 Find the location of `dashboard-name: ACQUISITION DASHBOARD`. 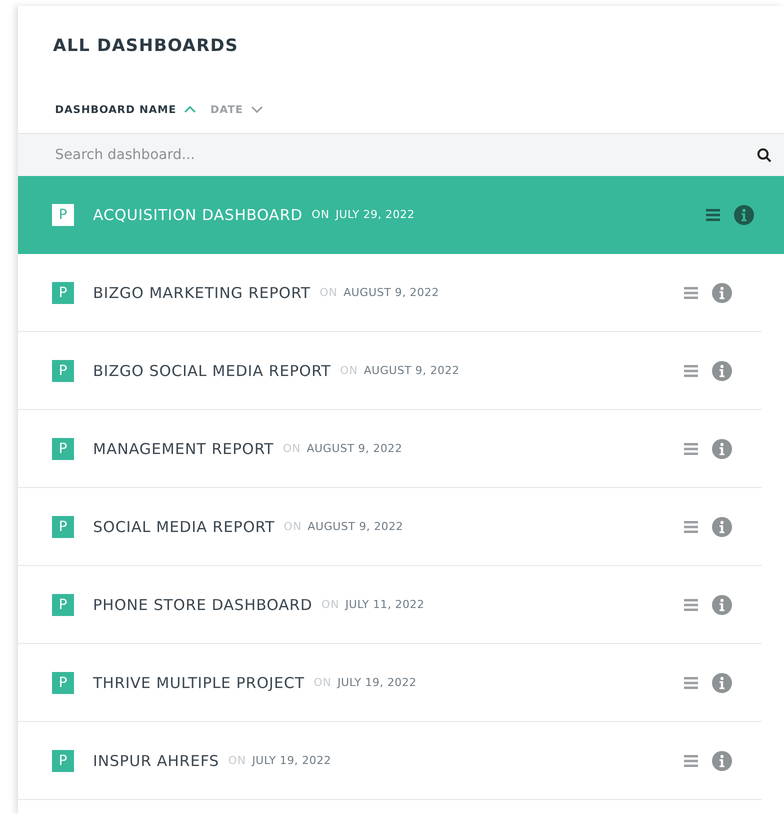

dashboard-name: ACQUISITION DASHBOARD is located at coordinates (198, 215).